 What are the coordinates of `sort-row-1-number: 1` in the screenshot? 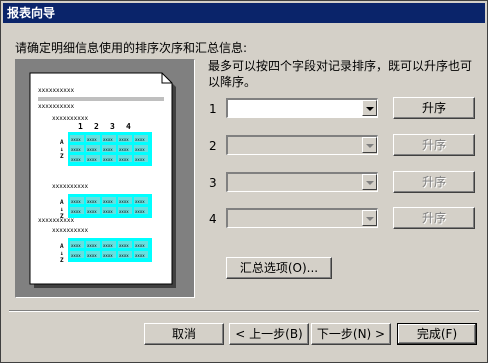 It's located at (213, 109).